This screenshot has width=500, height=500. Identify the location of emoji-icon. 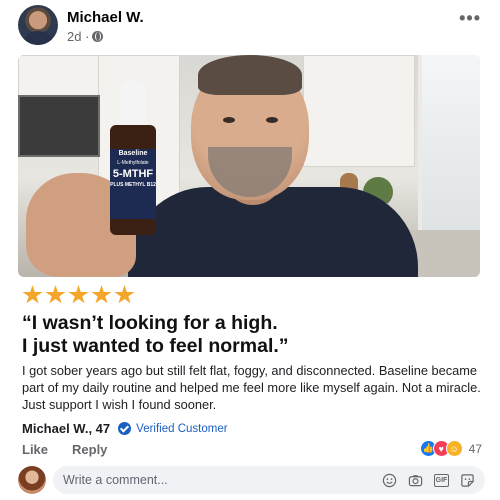
(389, 480).